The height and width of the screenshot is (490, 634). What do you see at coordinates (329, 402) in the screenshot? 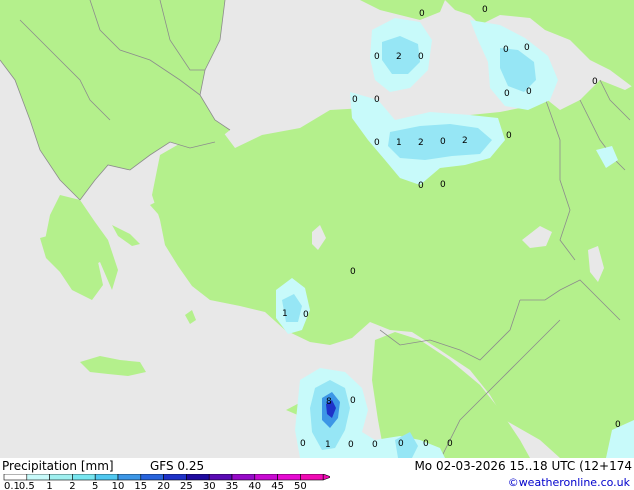
I see `rain-label: 8` at bounding box center [329, 402].